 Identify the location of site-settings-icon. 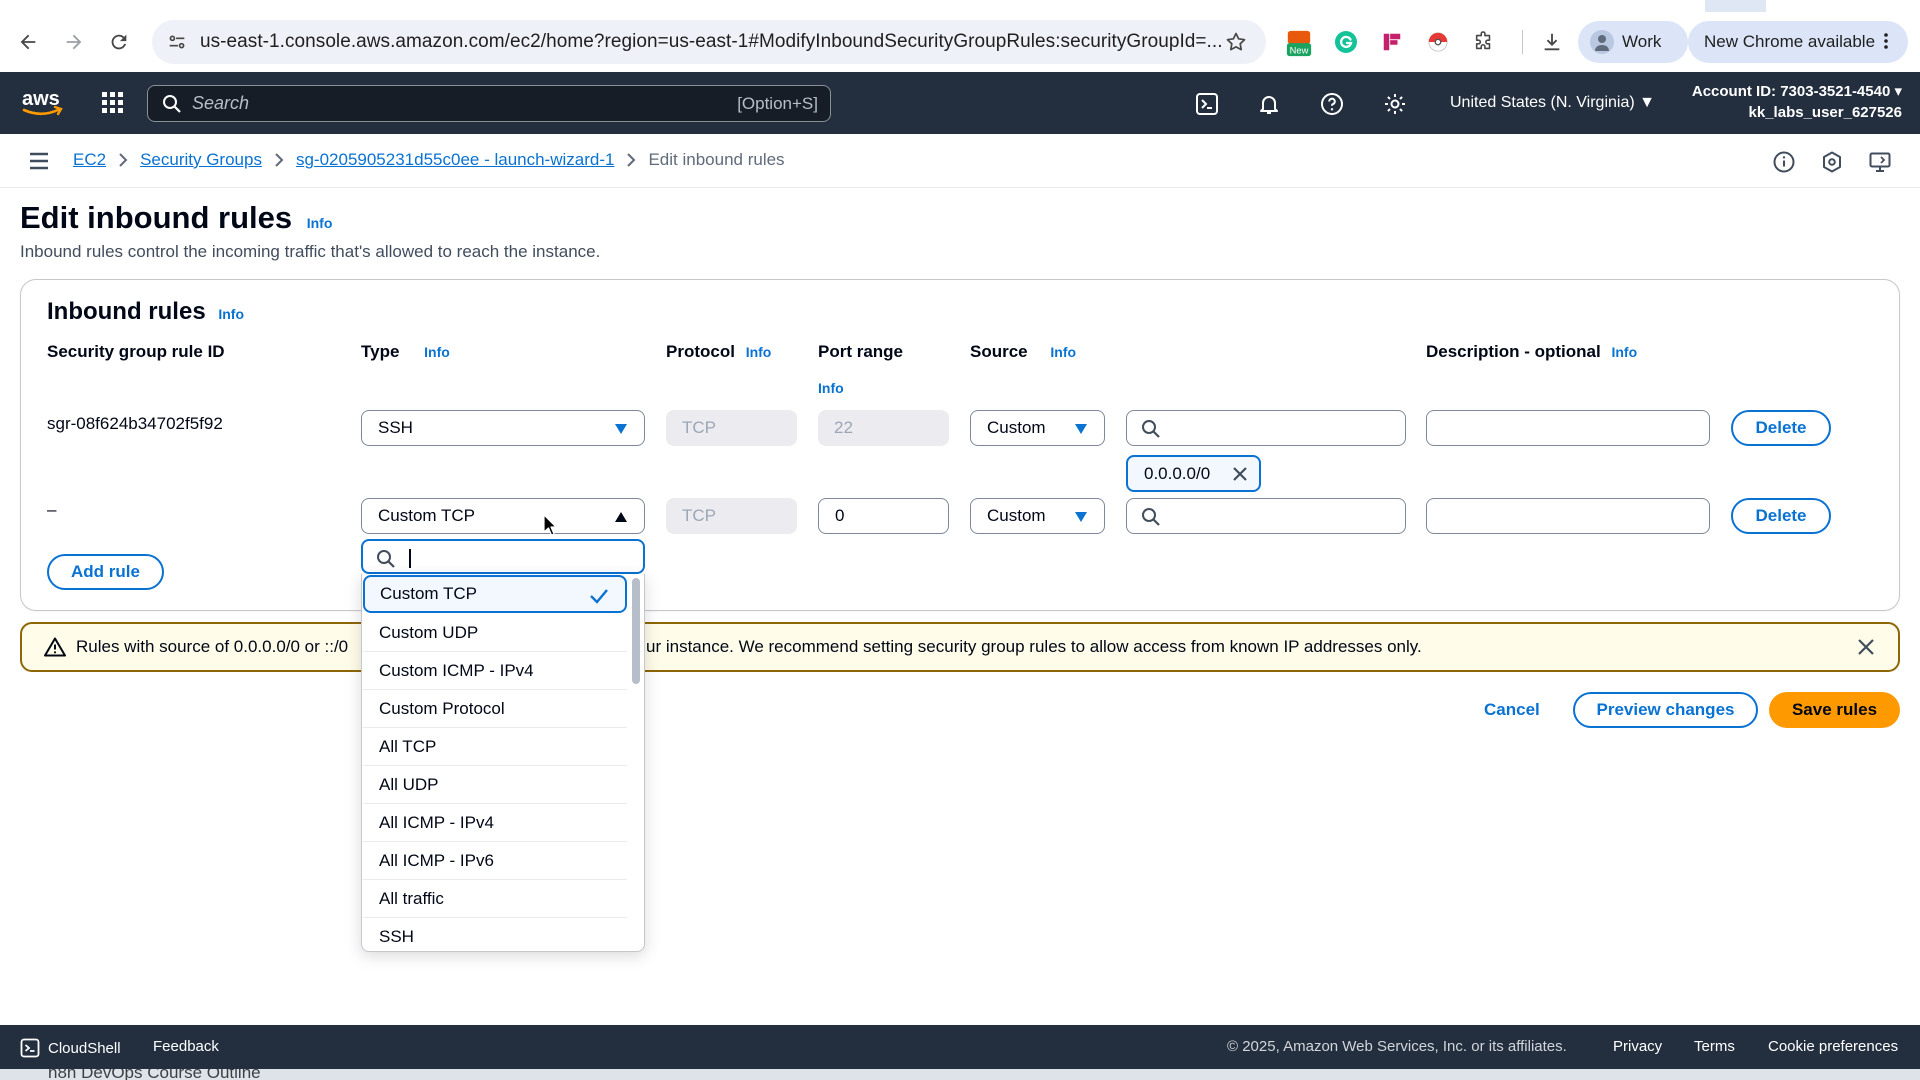
(177, 42).